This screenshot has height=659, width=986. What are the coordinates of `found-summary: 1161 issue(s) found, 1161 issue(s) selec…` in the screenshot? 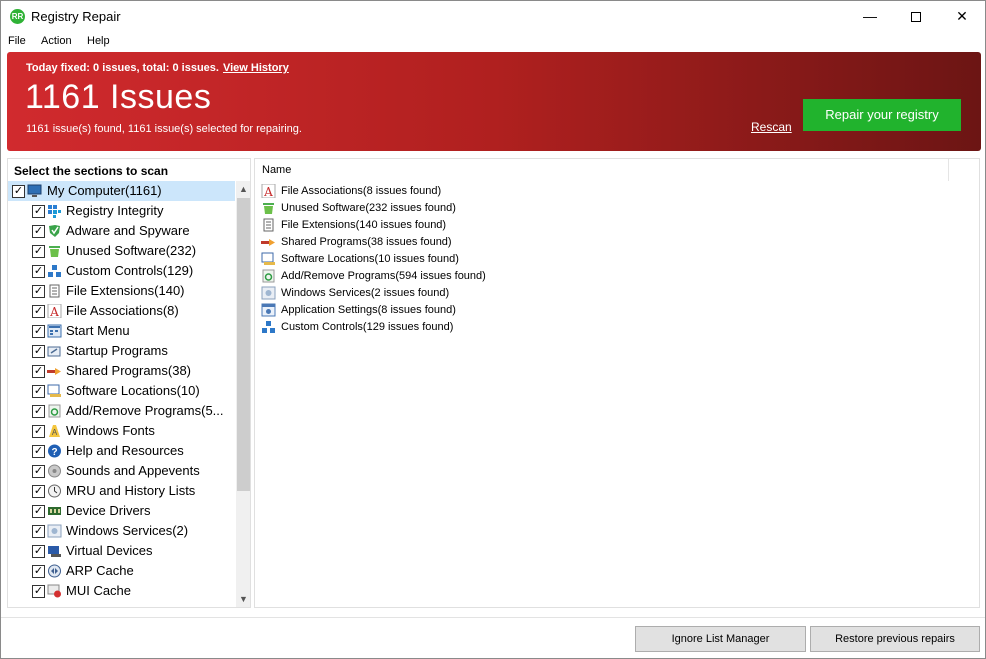 It's located at (164, 129).